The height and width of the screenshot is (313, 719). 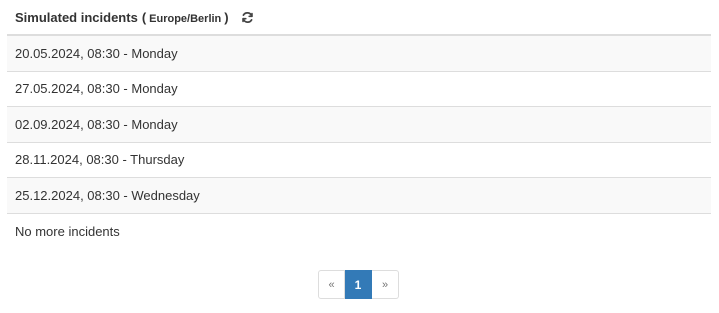 What do you see at coordinates (67, 231) in the screenshot?
I see `no-more-incidents-text: No more incidents` at bounding box center [67, 231].